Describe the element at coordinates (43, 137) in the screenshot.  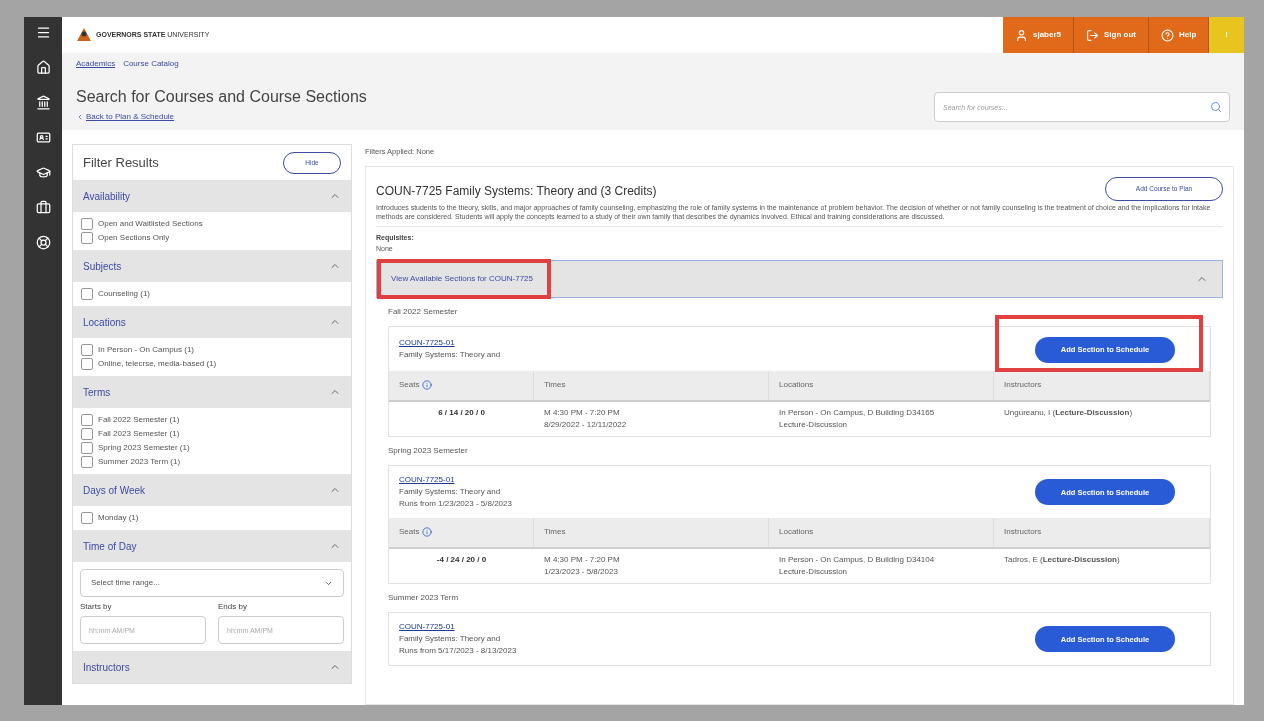
I see `id-card-icon` at that location.